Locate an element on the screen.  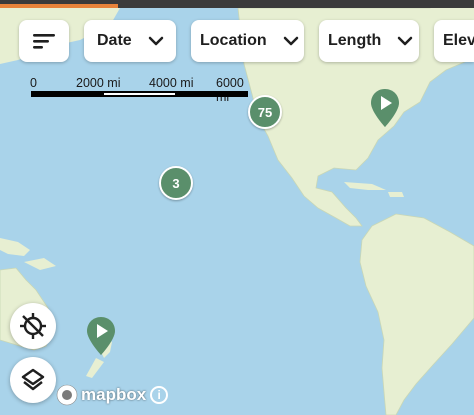
mapbox-wordmark: mapbox is located at coordinates (114, 394).